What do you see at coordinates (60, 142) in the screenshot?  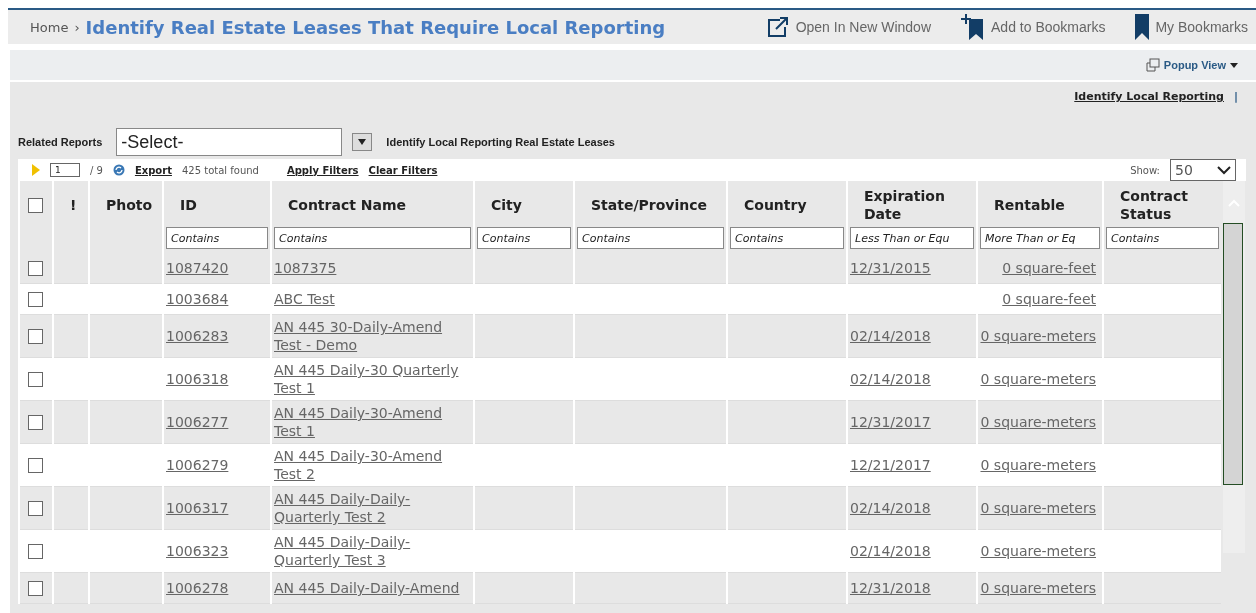 I see `related-reports-label: Related Reports` at bounding box center [60, 142].